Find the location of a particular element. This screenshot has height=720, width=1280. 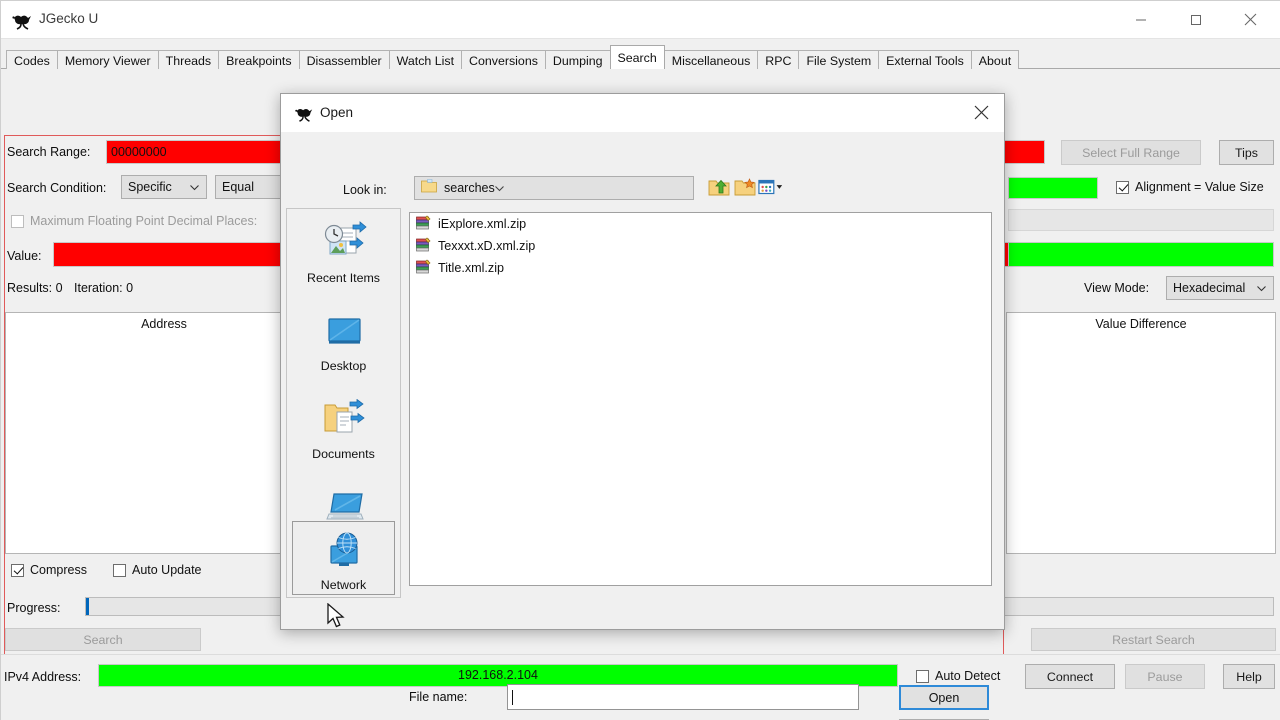

maximize-button is located at coordinates (1196, 19).